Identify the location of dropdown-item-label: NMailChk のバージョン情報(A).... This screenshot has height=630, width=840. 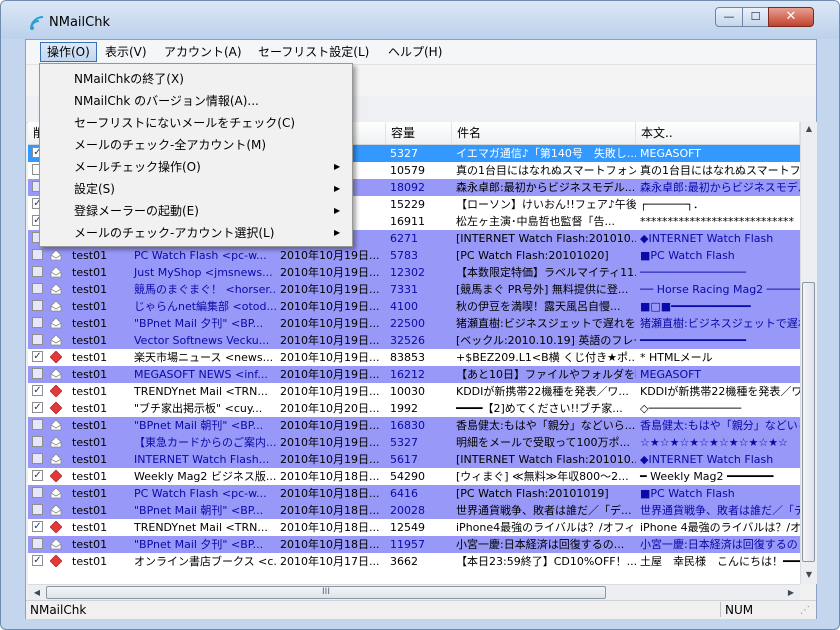
(166, 101).